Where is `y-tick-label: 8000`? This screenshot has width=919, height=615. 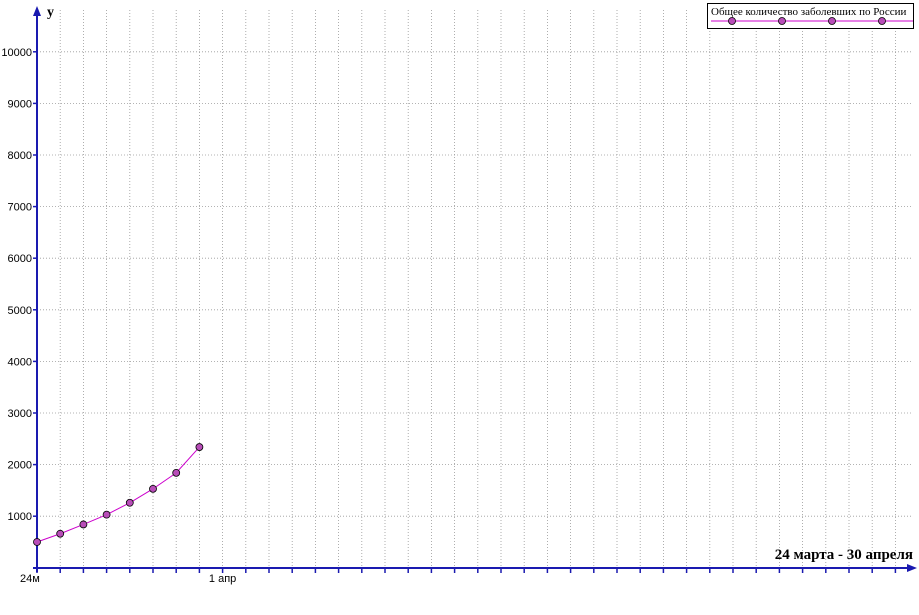 y-tick-label: 8000 is located at coordinates (20, 156).